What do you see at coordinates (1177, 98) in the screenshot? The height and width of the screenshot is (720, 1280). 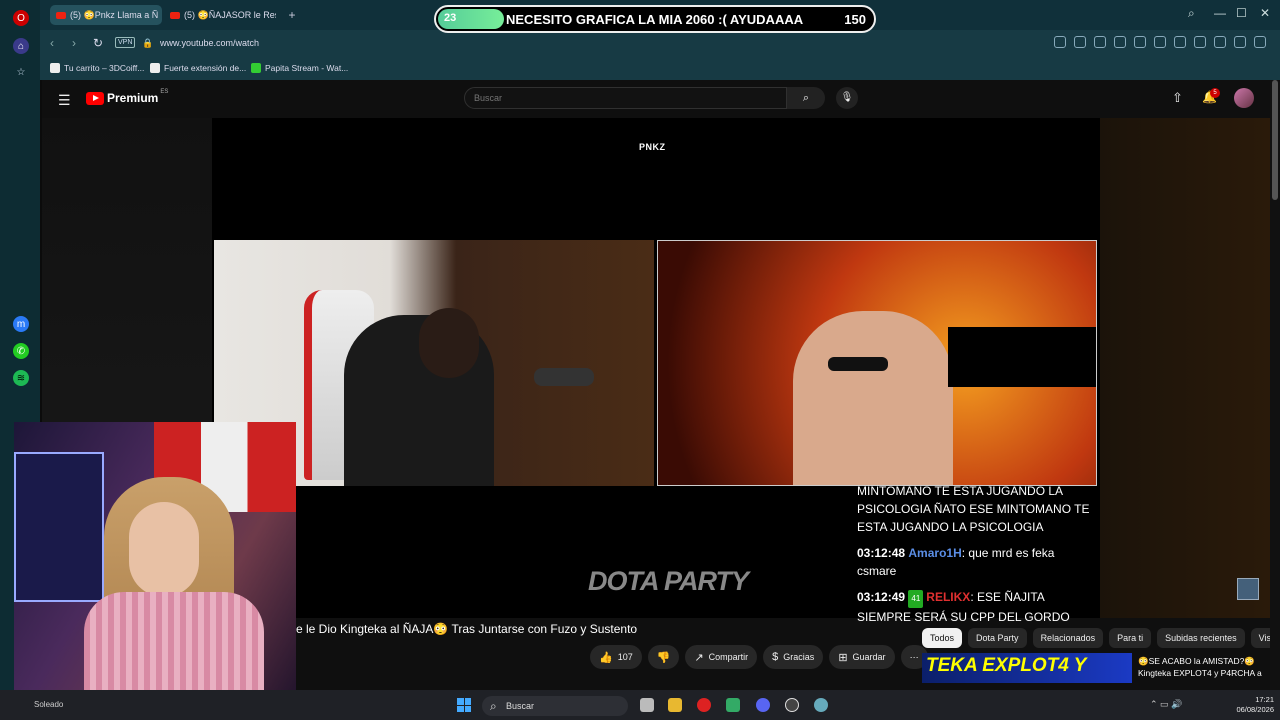 I see `upload-icon: ⇧` at bounding box center [1177, 98].